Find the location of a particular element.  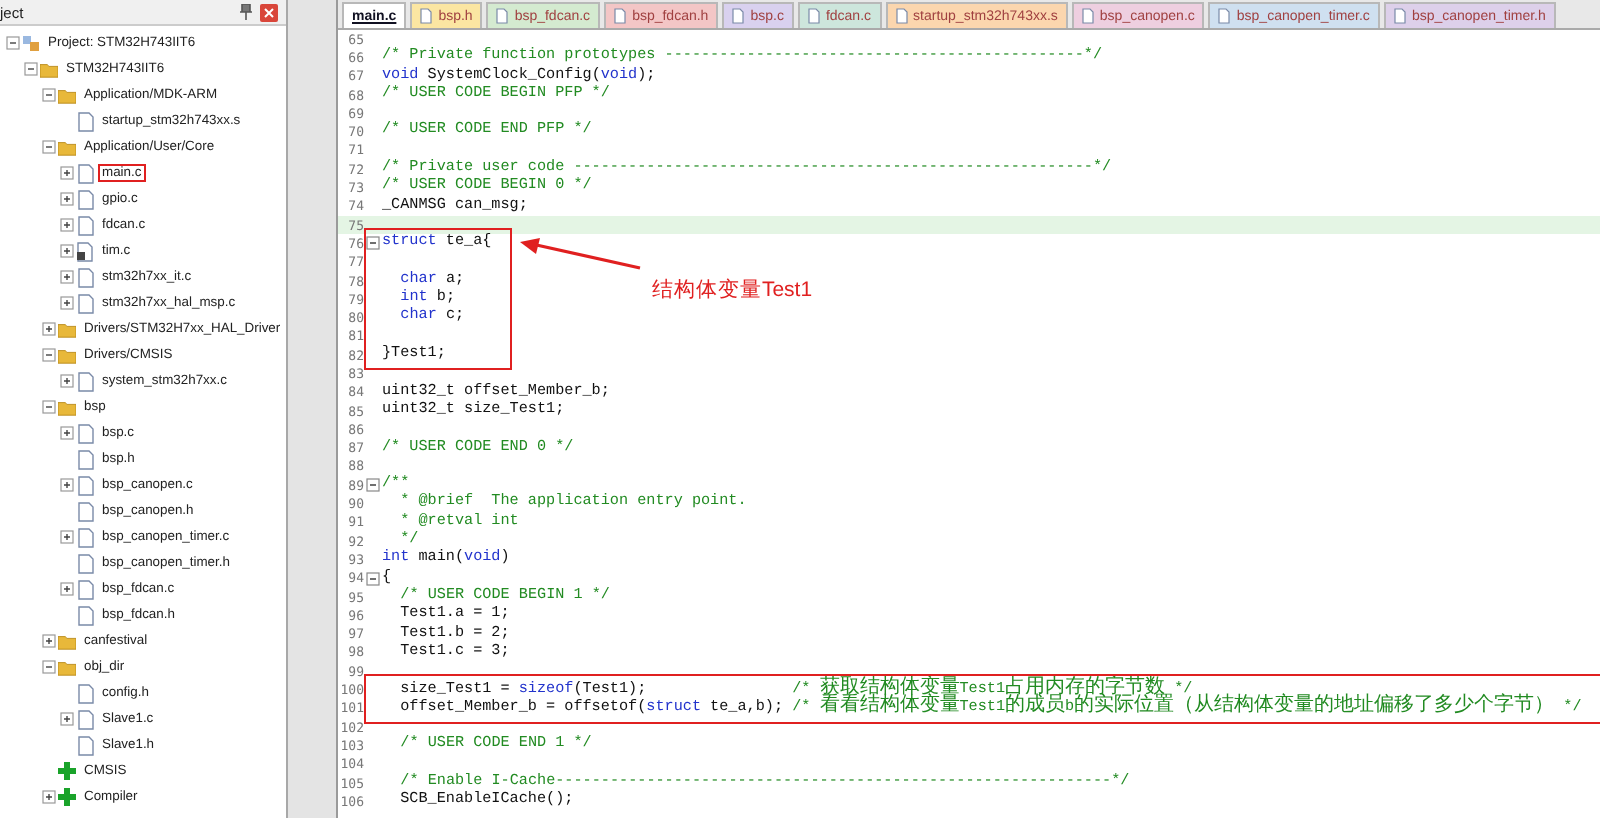

project-icon is located at coordinates (31, 43).